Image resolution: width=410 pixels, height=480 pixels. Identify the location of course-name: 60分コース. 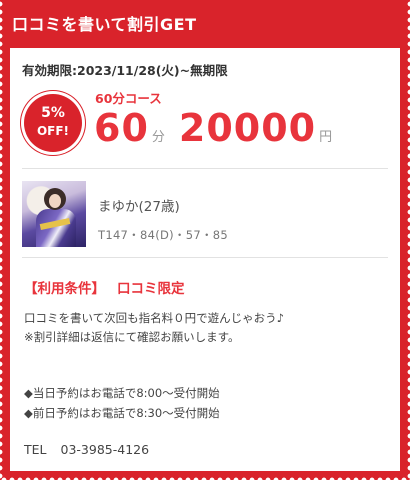
(128, 98).